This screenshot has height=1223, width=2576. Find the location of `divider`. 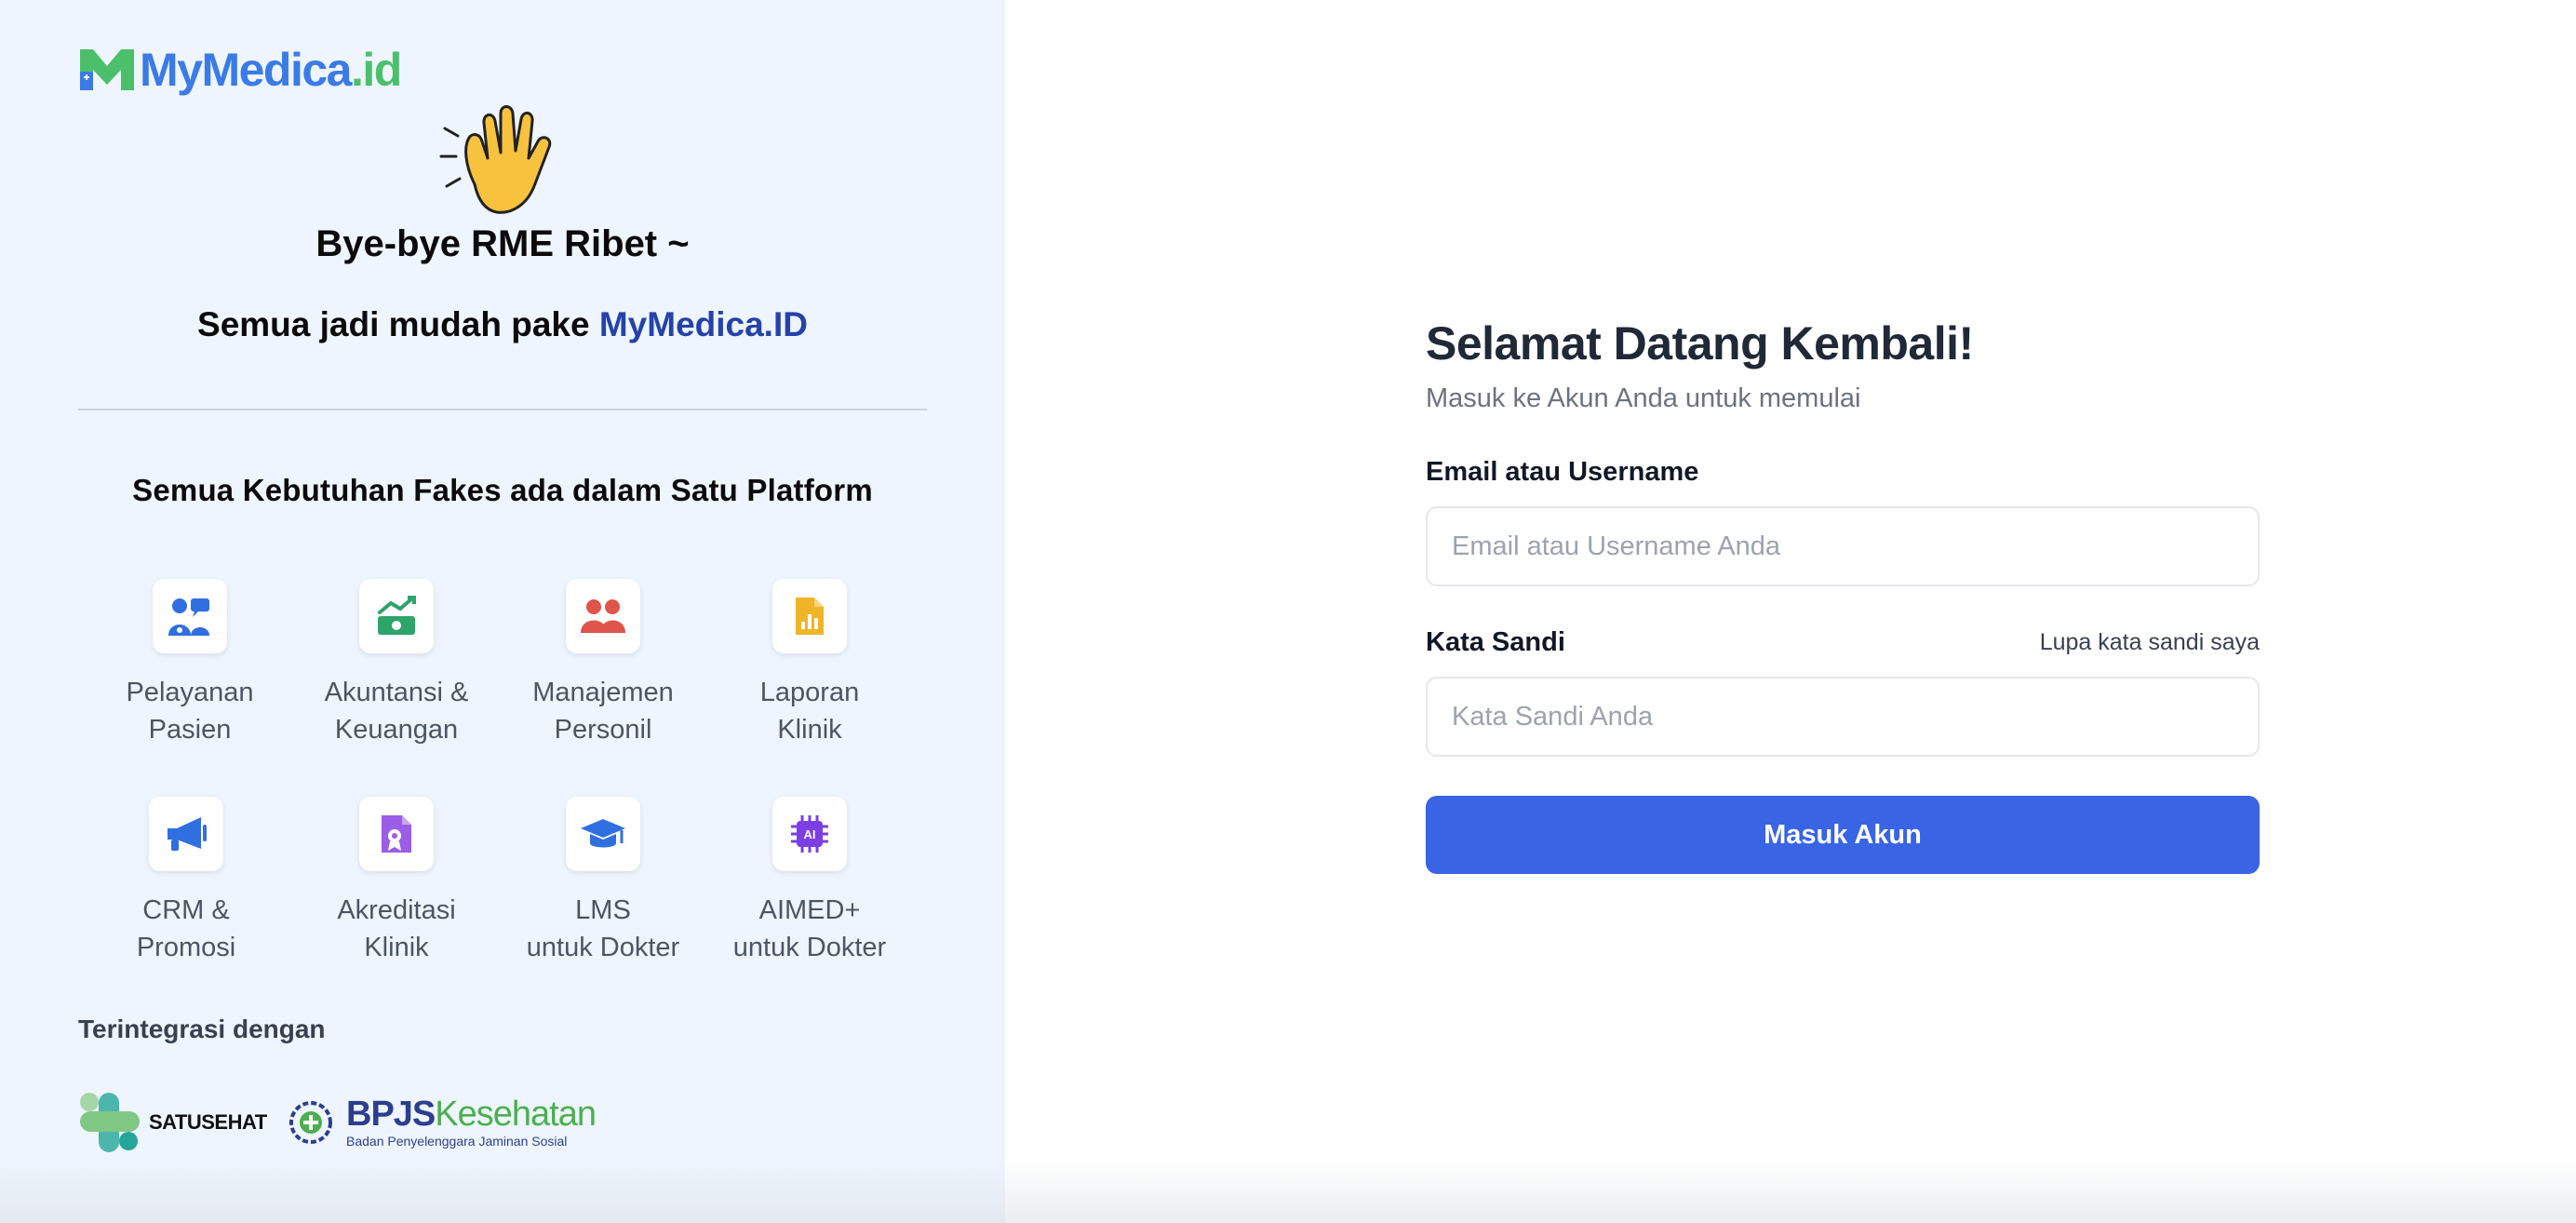

divider is located at coordinates (502, 409).